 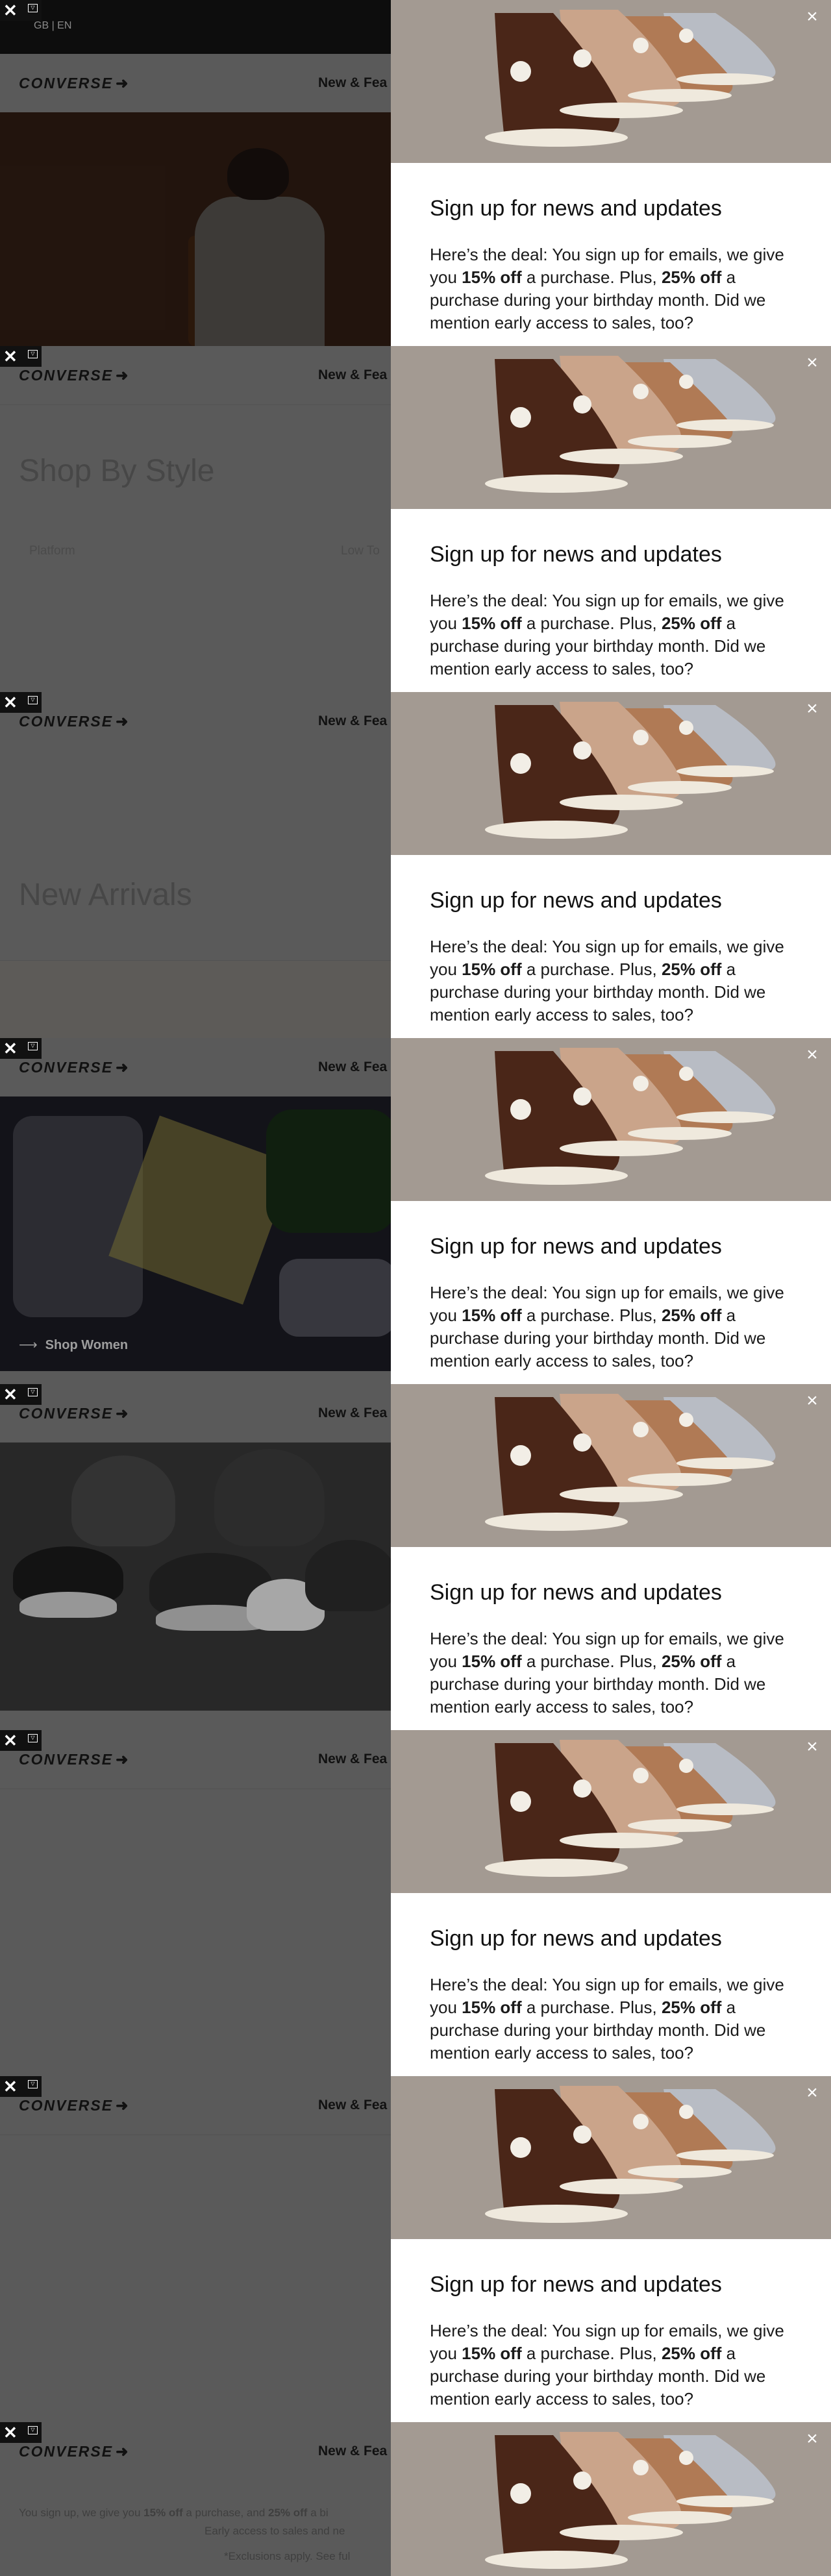 I want to click on signup-modal: ×, so click(x=611, y=2499).